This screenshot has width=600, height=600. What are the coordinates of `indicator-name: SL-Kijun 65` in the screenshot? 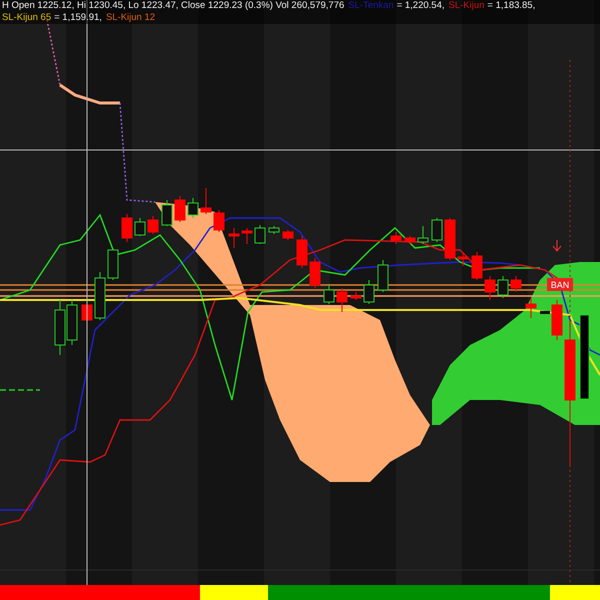 It's located at (27, 18).